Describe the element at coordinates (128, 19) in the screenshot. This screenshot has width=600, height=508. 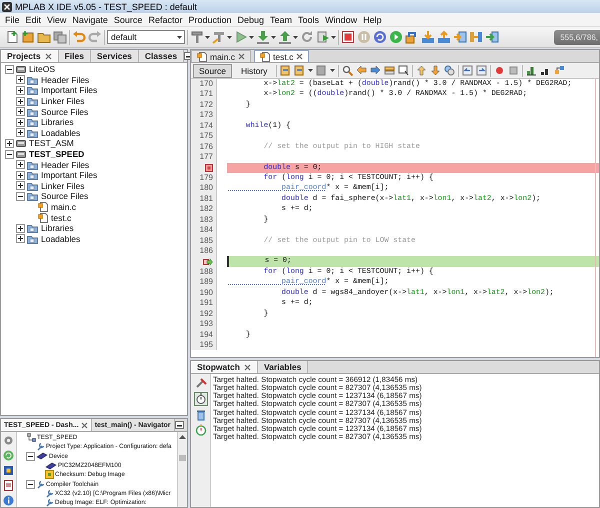
I see `menu-item: Source` at that location.